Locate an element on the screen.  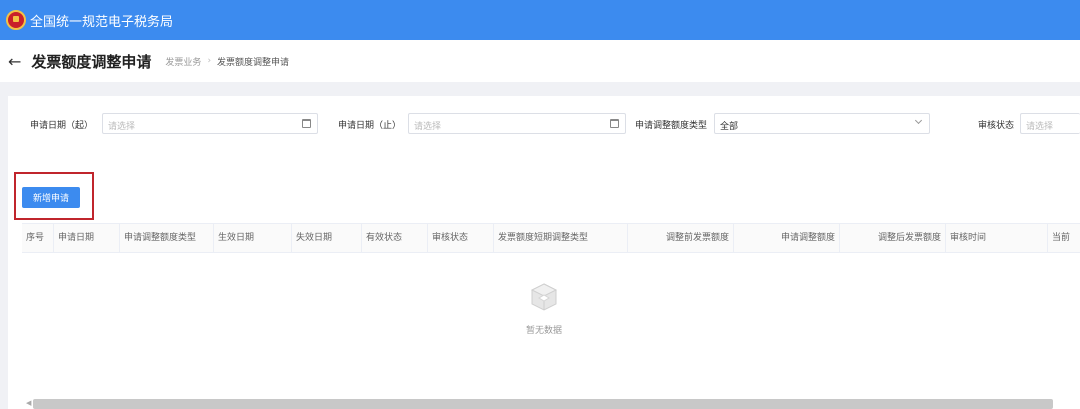
breadcrumb-item-invoice-business: 发票业务 is located at coordinates (183, 61).